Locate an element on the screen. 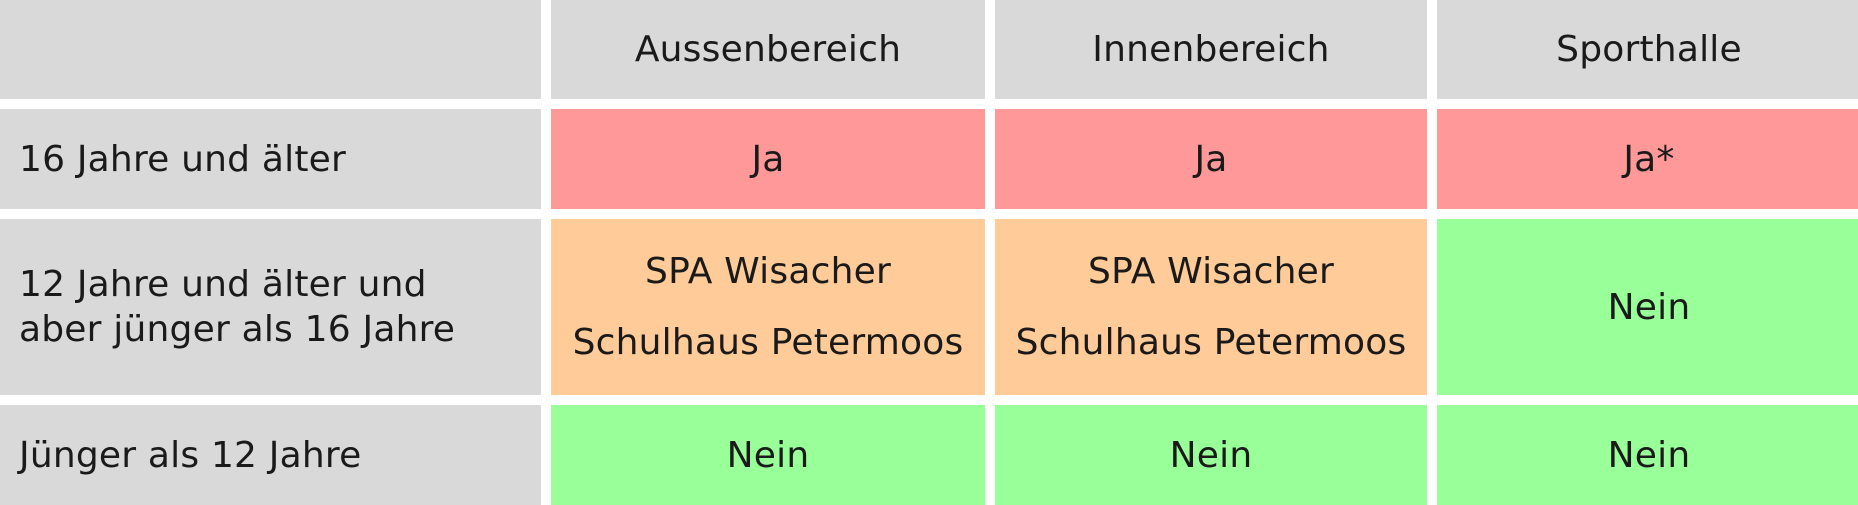 The width and height of the screenshot is (1858, 505). cell-16-plus-innenbereich: Ja is located at coordinates (1211, 159).